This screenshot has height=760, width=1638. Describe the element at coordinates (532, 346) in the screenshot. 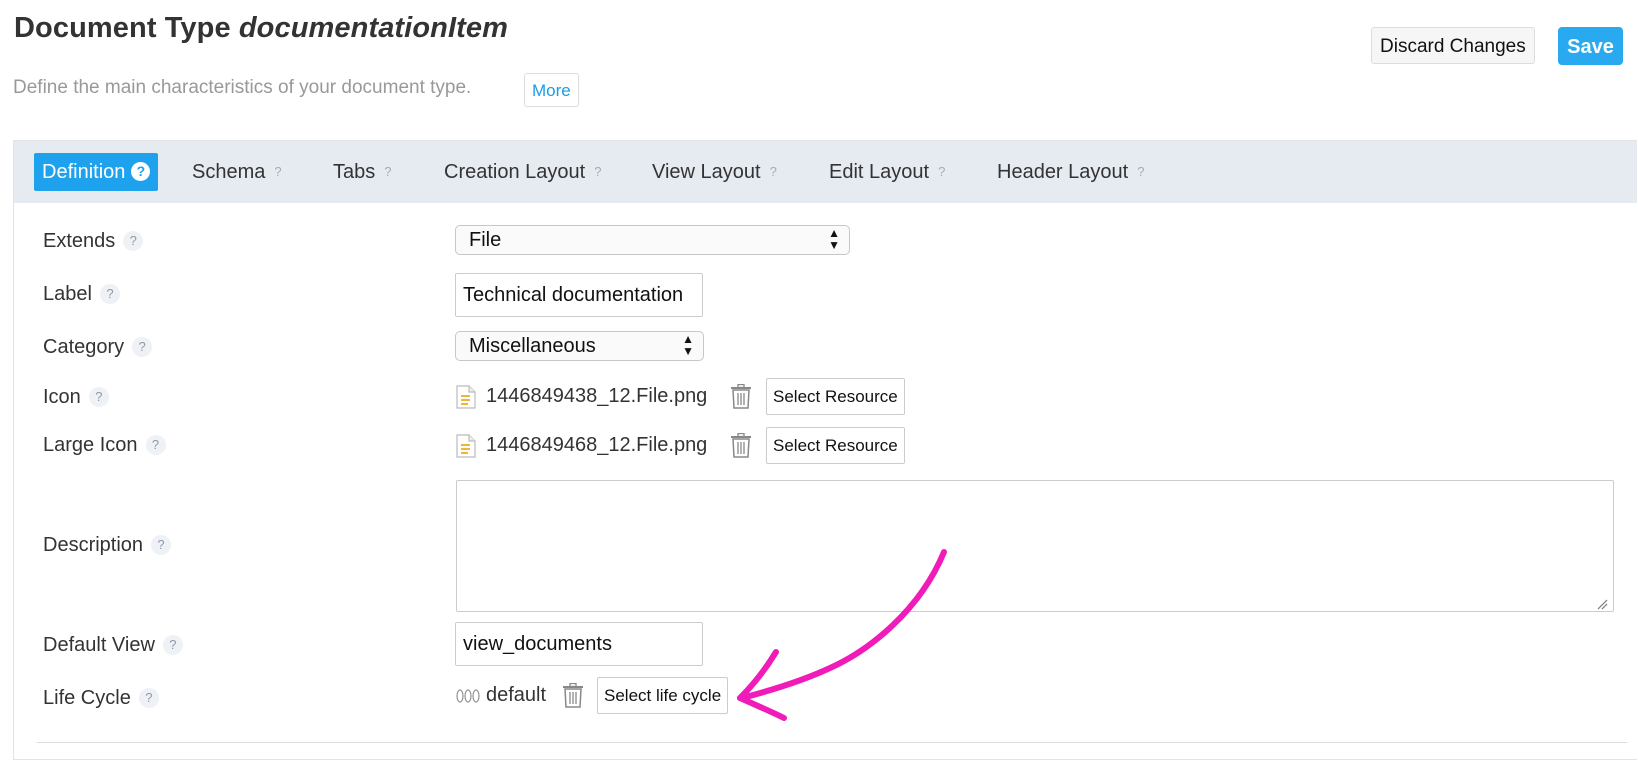

I see `category-select-value: Miscellaneous` at that location.